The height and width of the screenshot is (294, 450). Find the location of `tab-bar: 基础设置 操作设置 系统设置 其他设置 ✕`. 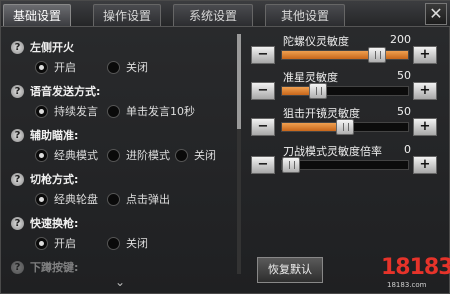

tab-bar: 基础设置 操作设置 系统设置 其他设置 ✕ is located at coordinates (225, 14).